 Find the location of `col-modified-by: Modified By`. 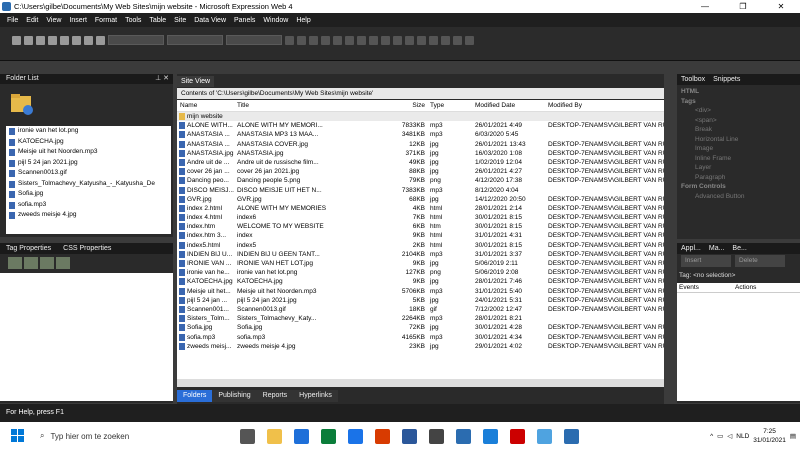

col-modified-by: Modified By is located at coordinates (604, 105).